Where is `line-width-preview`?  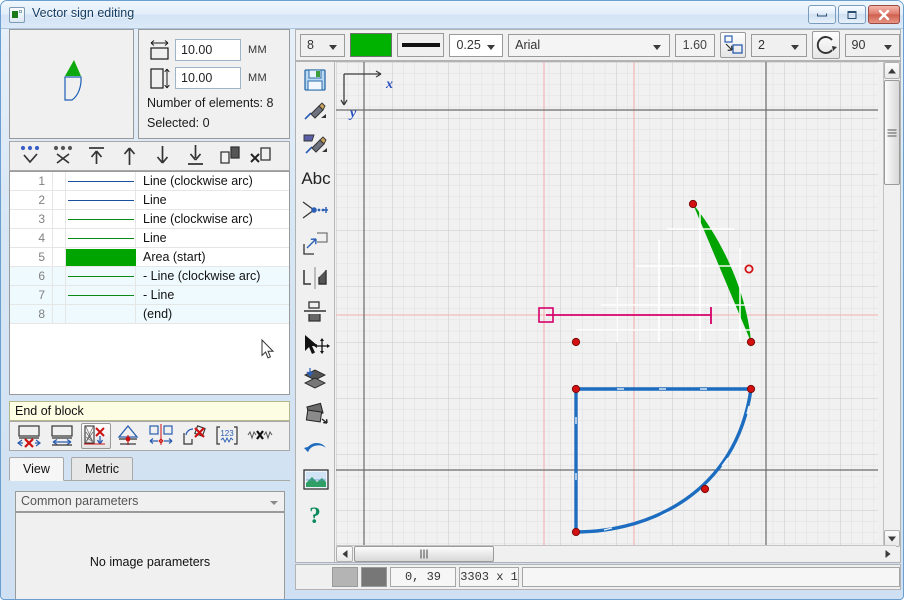 line-width-preview is located at coordinates (420, 45).